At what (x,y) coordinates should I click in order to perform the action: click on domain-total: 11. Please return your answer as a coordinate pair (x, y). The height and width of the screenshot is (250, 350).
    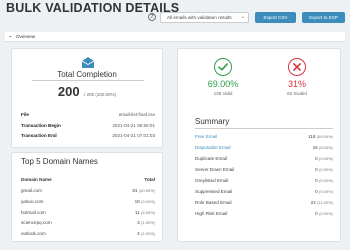
    Looking at the image, I should click on (137, 212).